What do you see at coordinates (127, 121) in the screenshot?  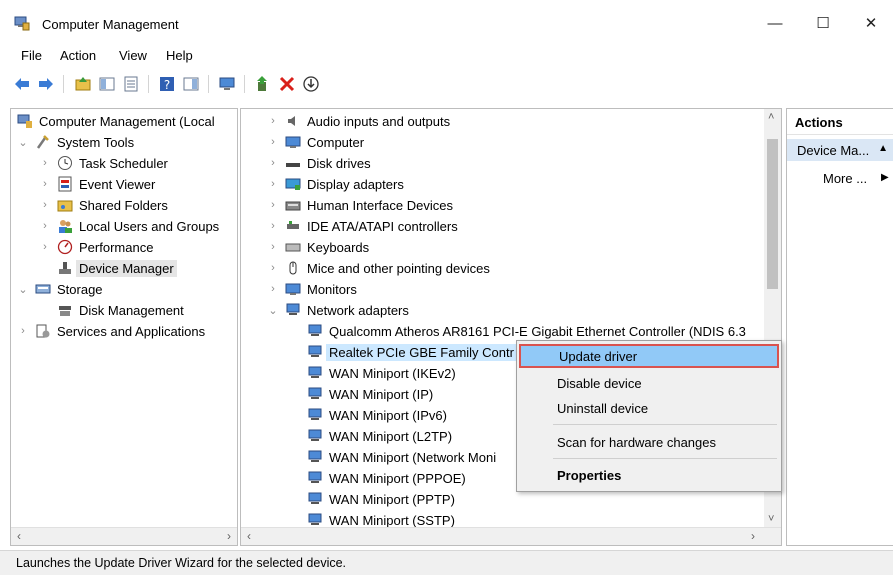 I see `tree-root-label: Computer Management (Local` at bounding box center [127, 121].